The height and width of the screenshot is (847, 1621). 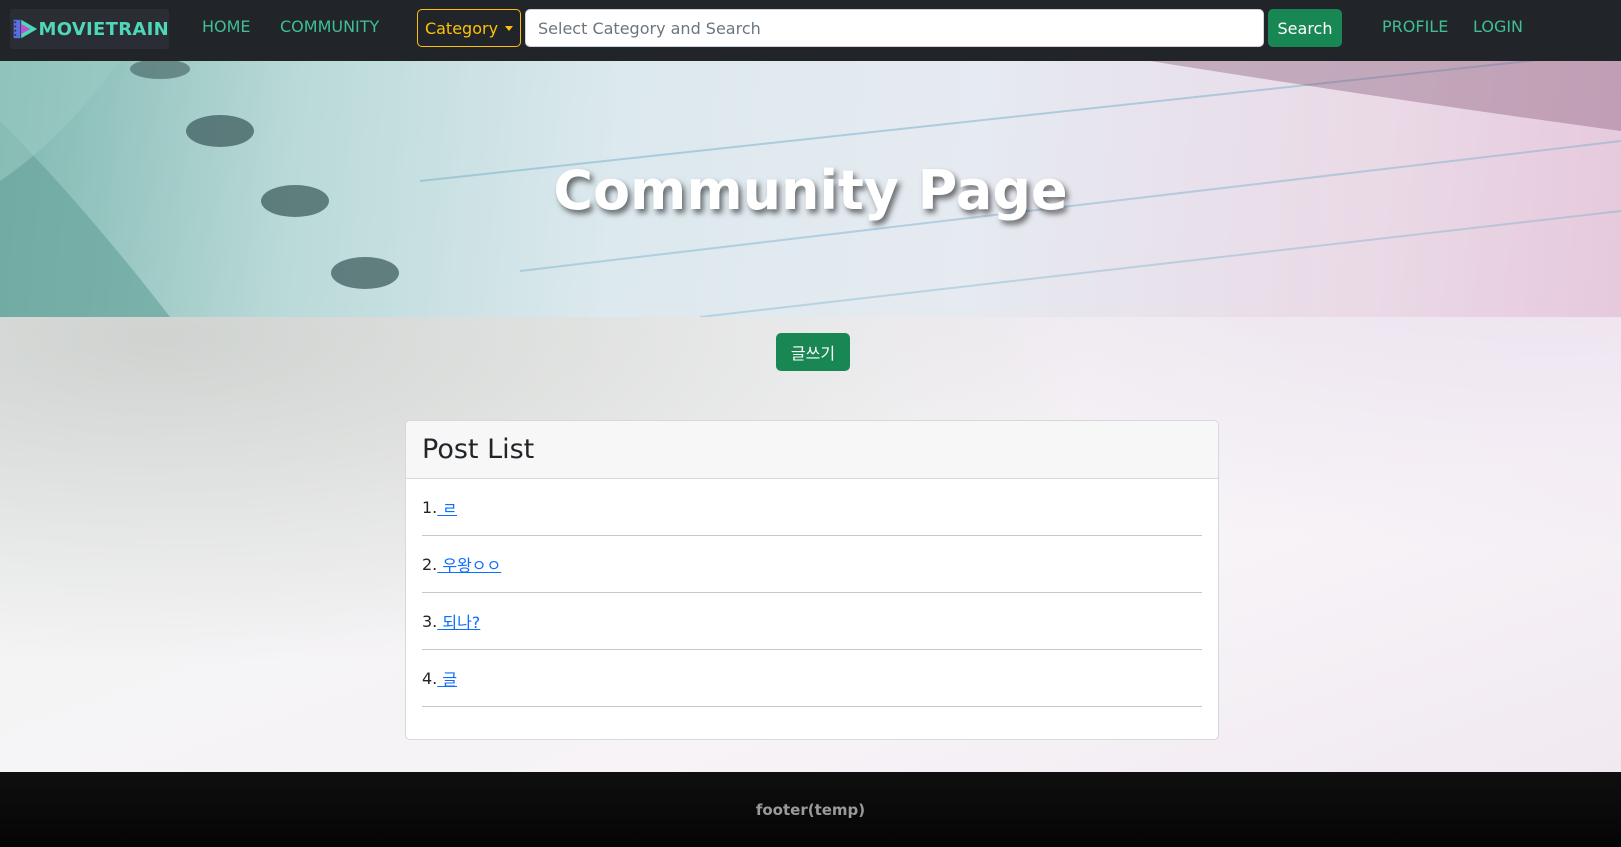 What do you see at coordinates (1415, 26) in the screenshot?
I see `nav-profile-link: PROFILE` at bounding box center [1415, 26].